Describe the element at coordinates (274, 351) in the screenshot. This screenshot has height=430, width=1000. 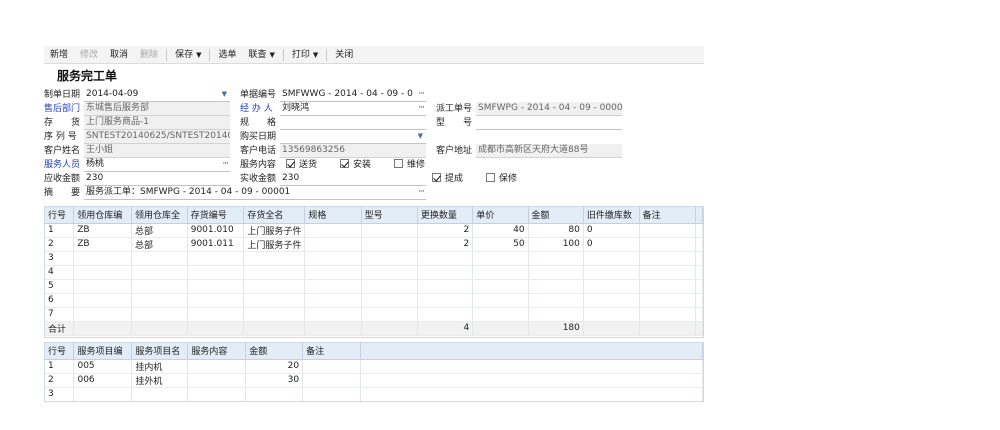
I see `column-header: 金额` at that location.